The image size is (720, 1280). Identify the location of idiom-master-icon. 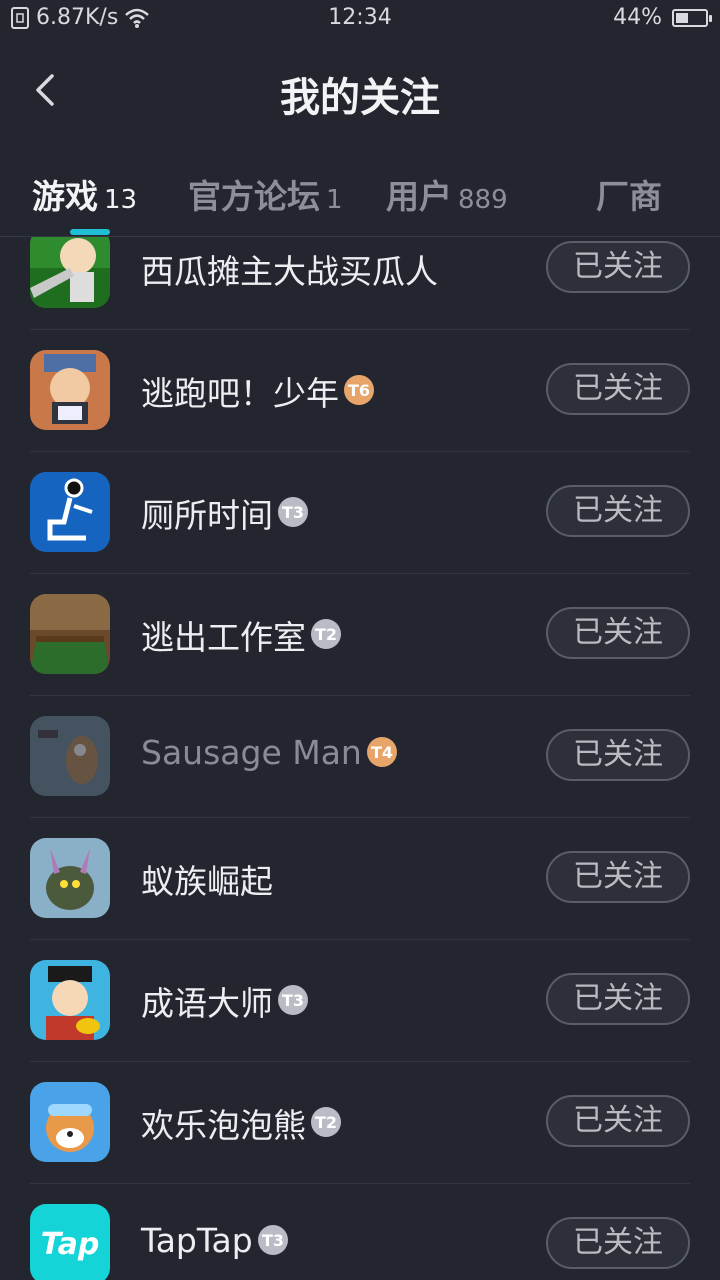
(70, 1000).